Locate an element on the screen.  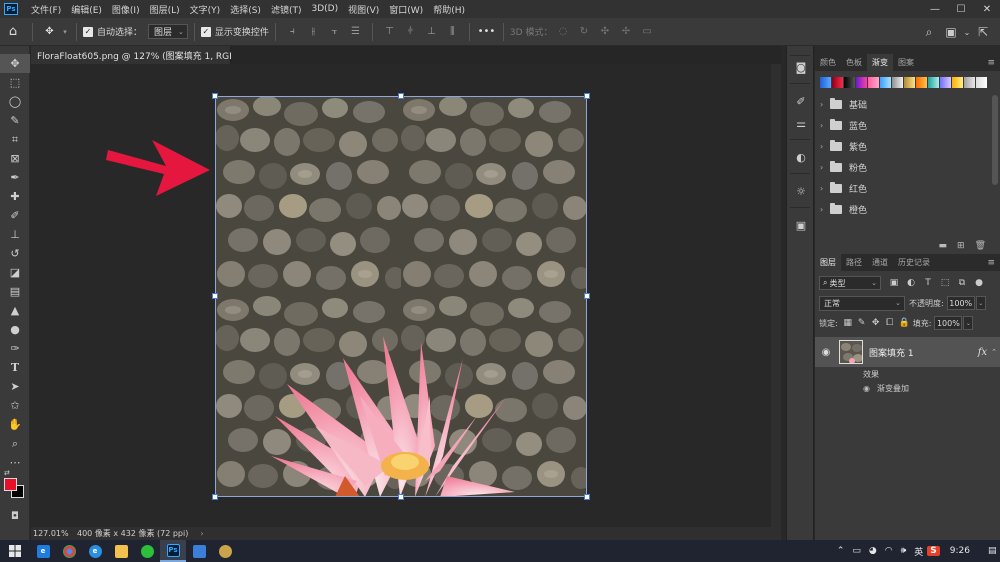
gradient-folder-basics: › 基础 is located at coordinates (907, 104).